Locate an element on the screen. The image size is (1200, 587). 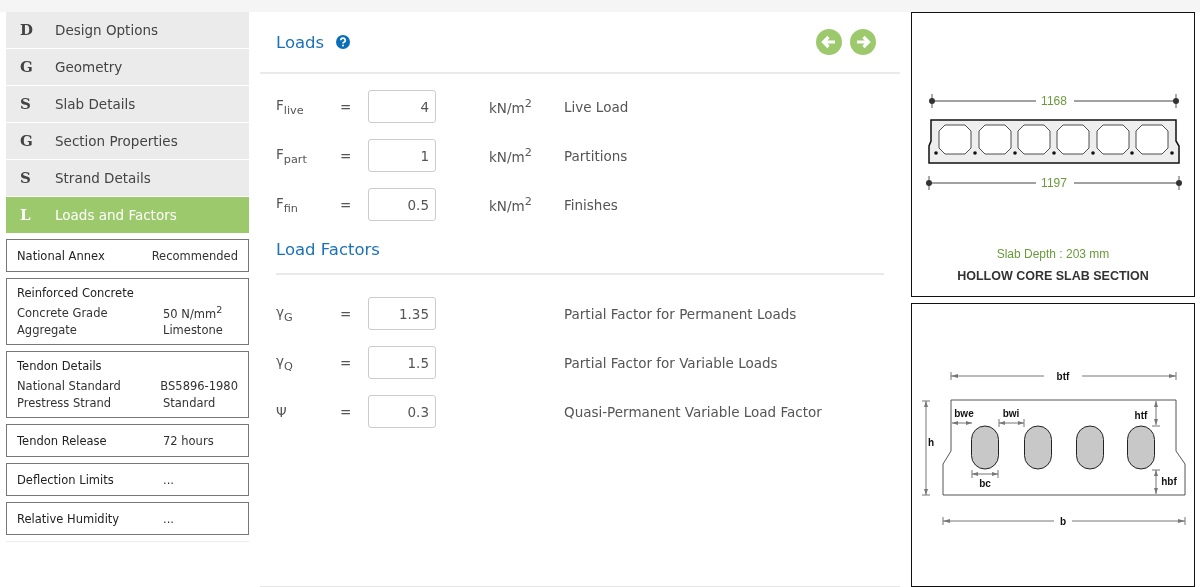
help-icon is located at coordinates (343, 42).